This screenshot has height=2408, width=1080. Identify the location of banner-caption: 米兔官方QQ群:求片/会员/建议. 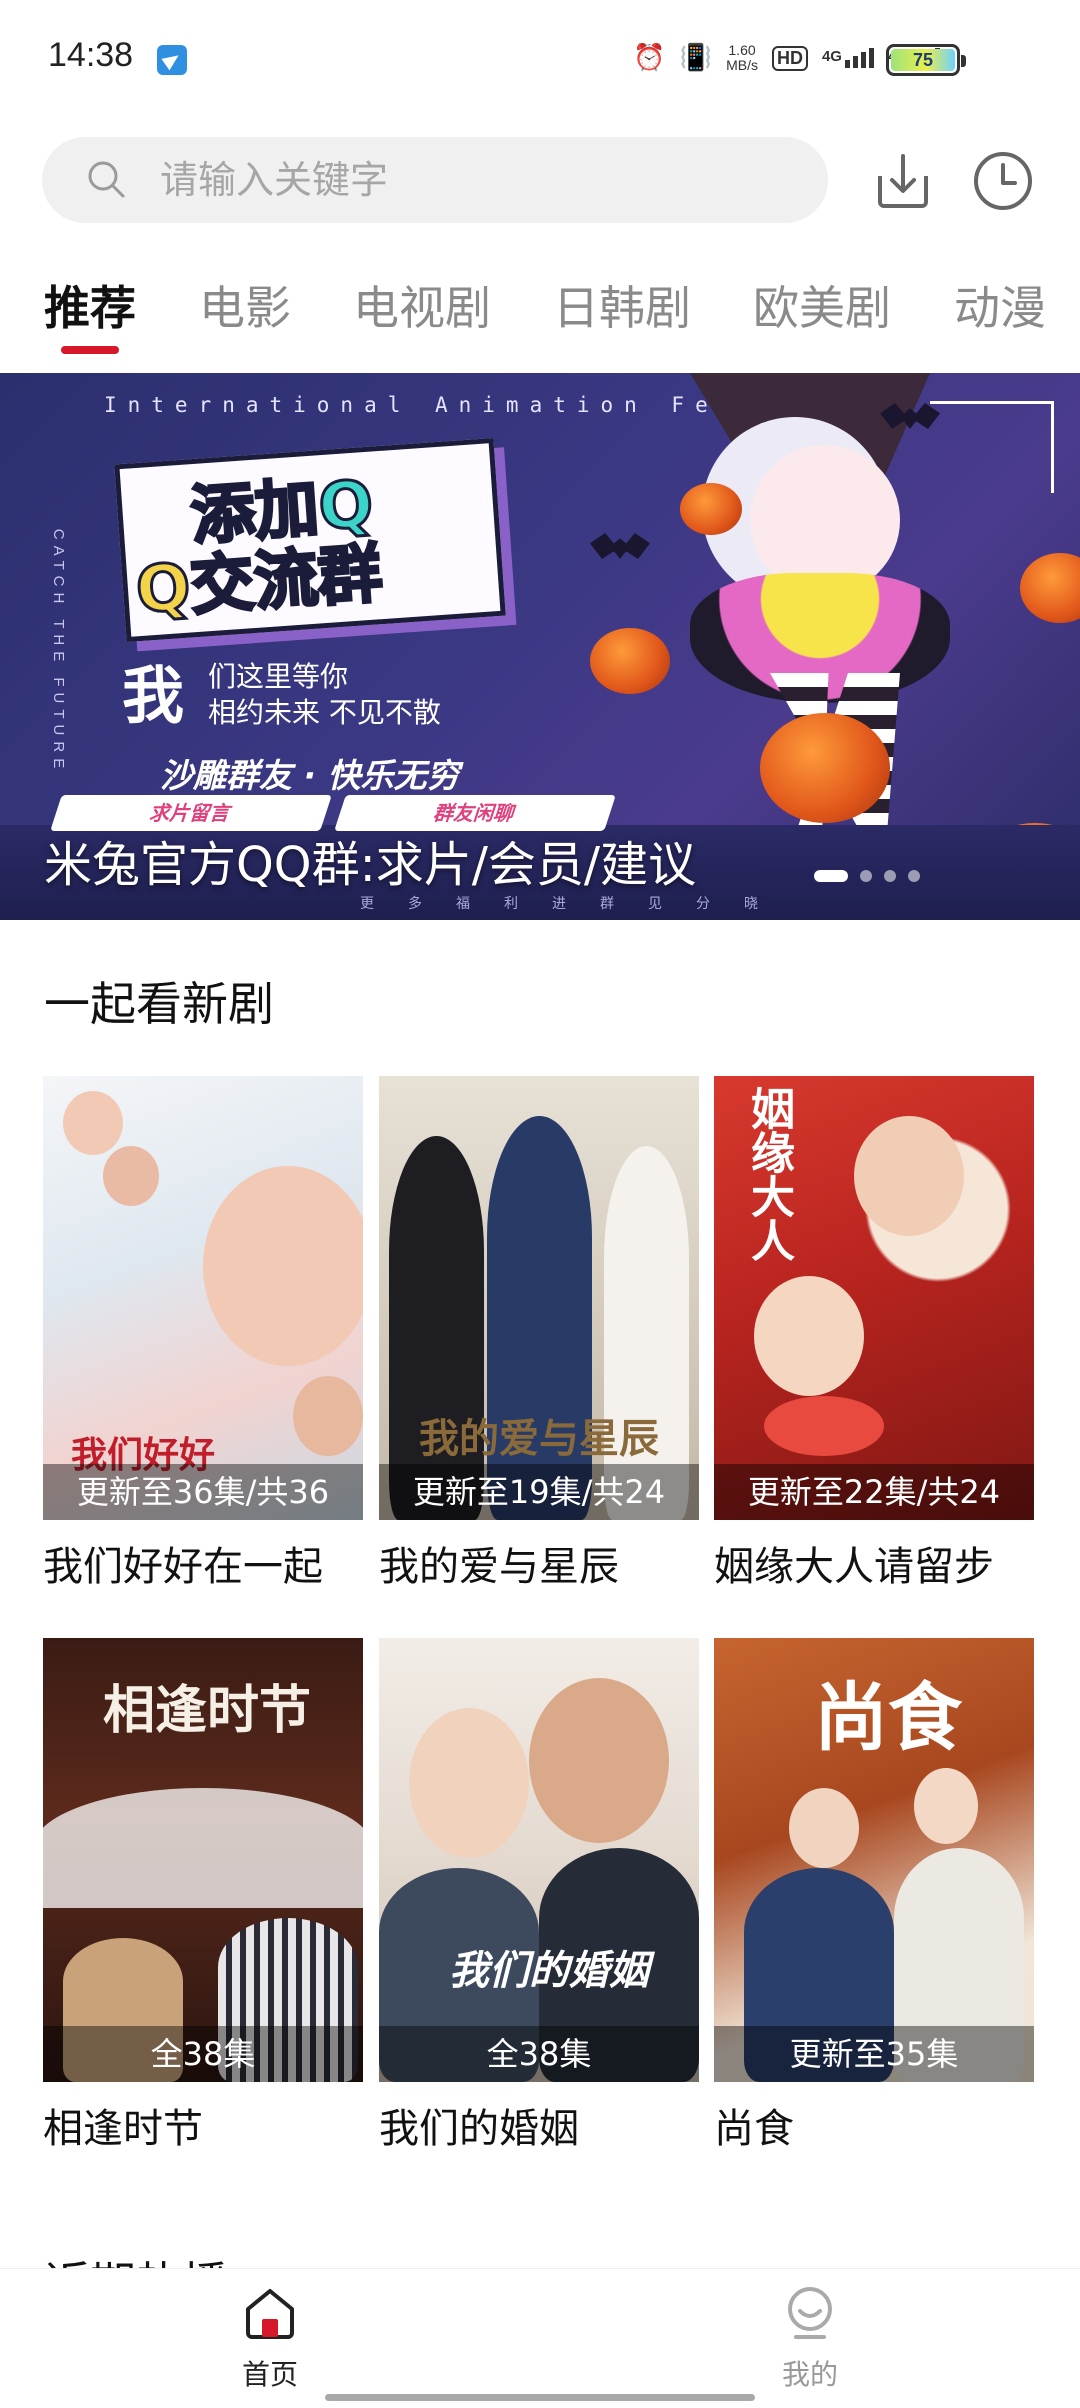
(370, 865).